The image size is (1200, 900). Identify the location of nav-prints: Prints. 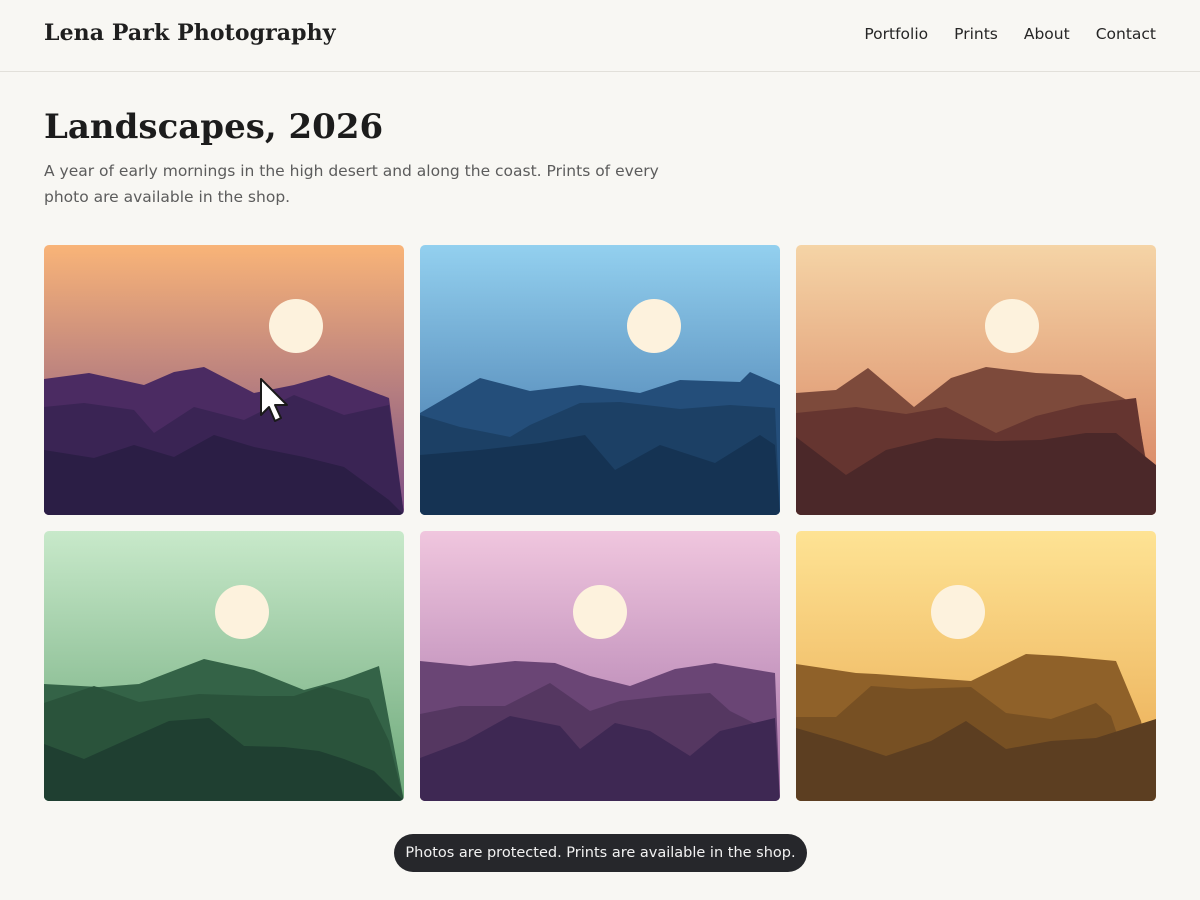
(976, 34).